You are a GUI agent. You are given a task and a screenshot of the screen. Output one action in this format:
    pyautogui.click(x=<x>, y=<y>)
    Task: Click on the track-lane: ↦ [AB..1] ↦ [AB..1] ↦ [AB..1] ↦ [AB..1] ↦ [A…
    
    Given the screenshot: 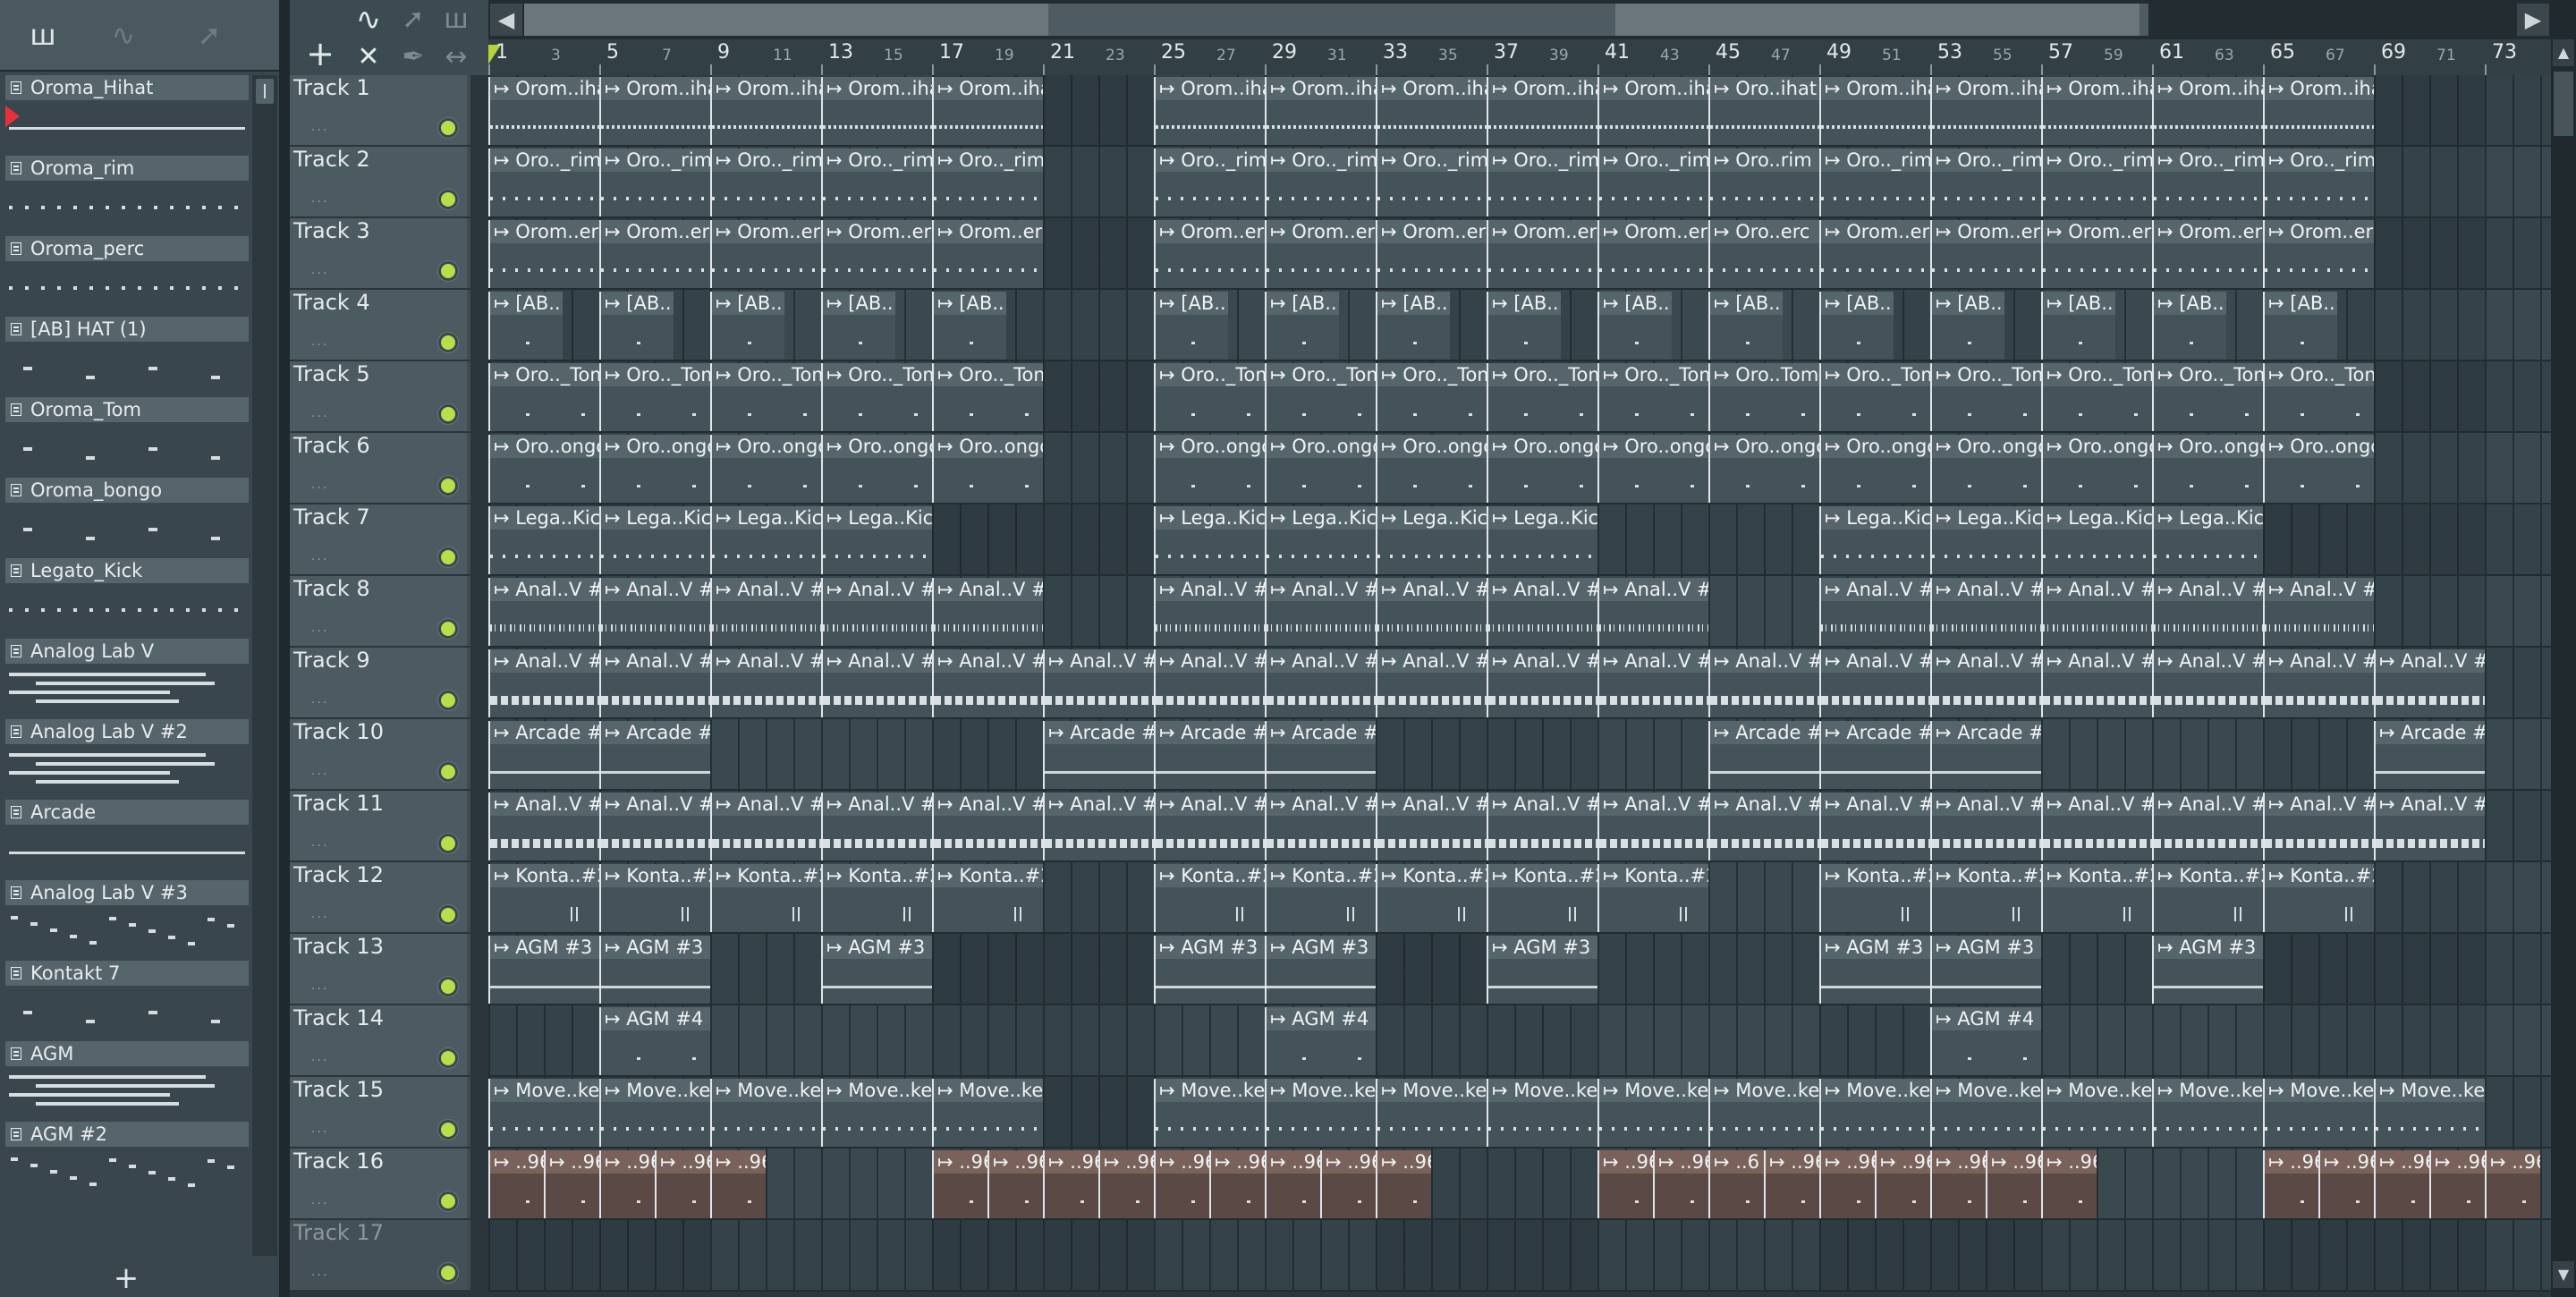 What is the action you would take?
    pyautogui.click(x=1519, y=325)
    